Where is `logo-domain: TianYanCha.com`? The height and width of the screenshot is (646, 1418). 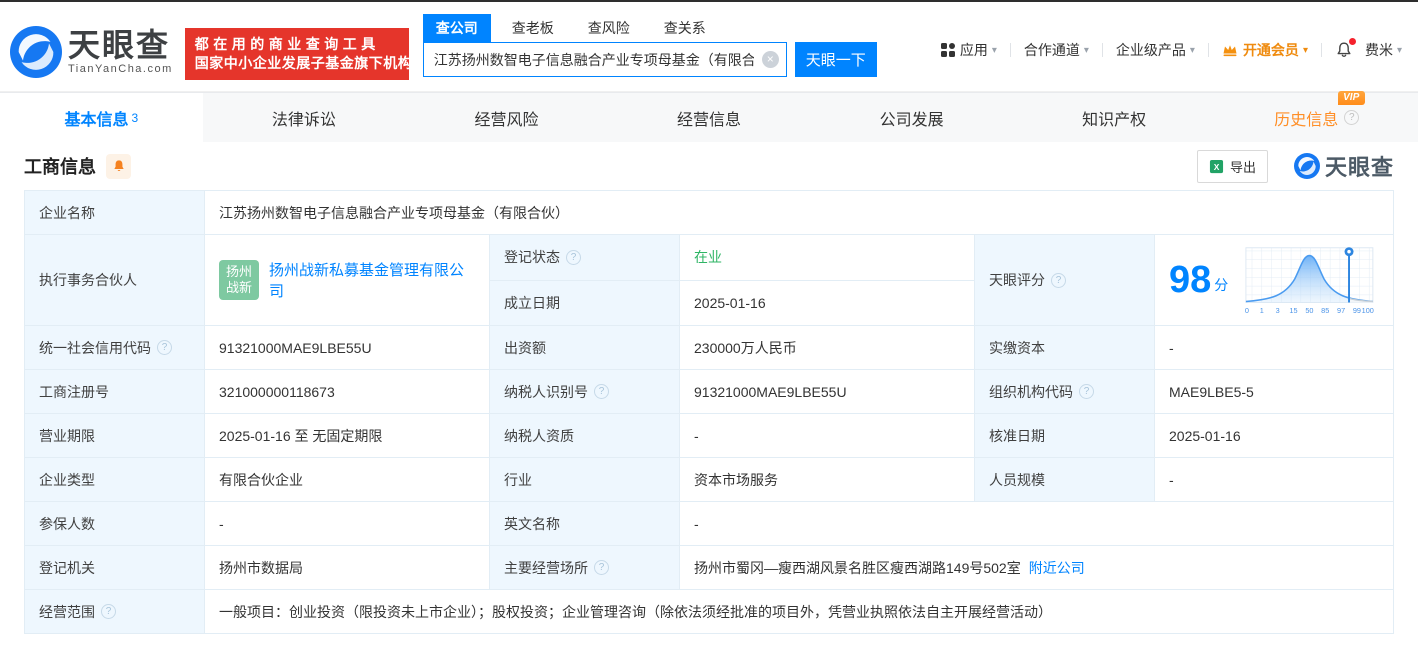
logo-domain: TianYanCha.com is located at coordinates (120, 69).